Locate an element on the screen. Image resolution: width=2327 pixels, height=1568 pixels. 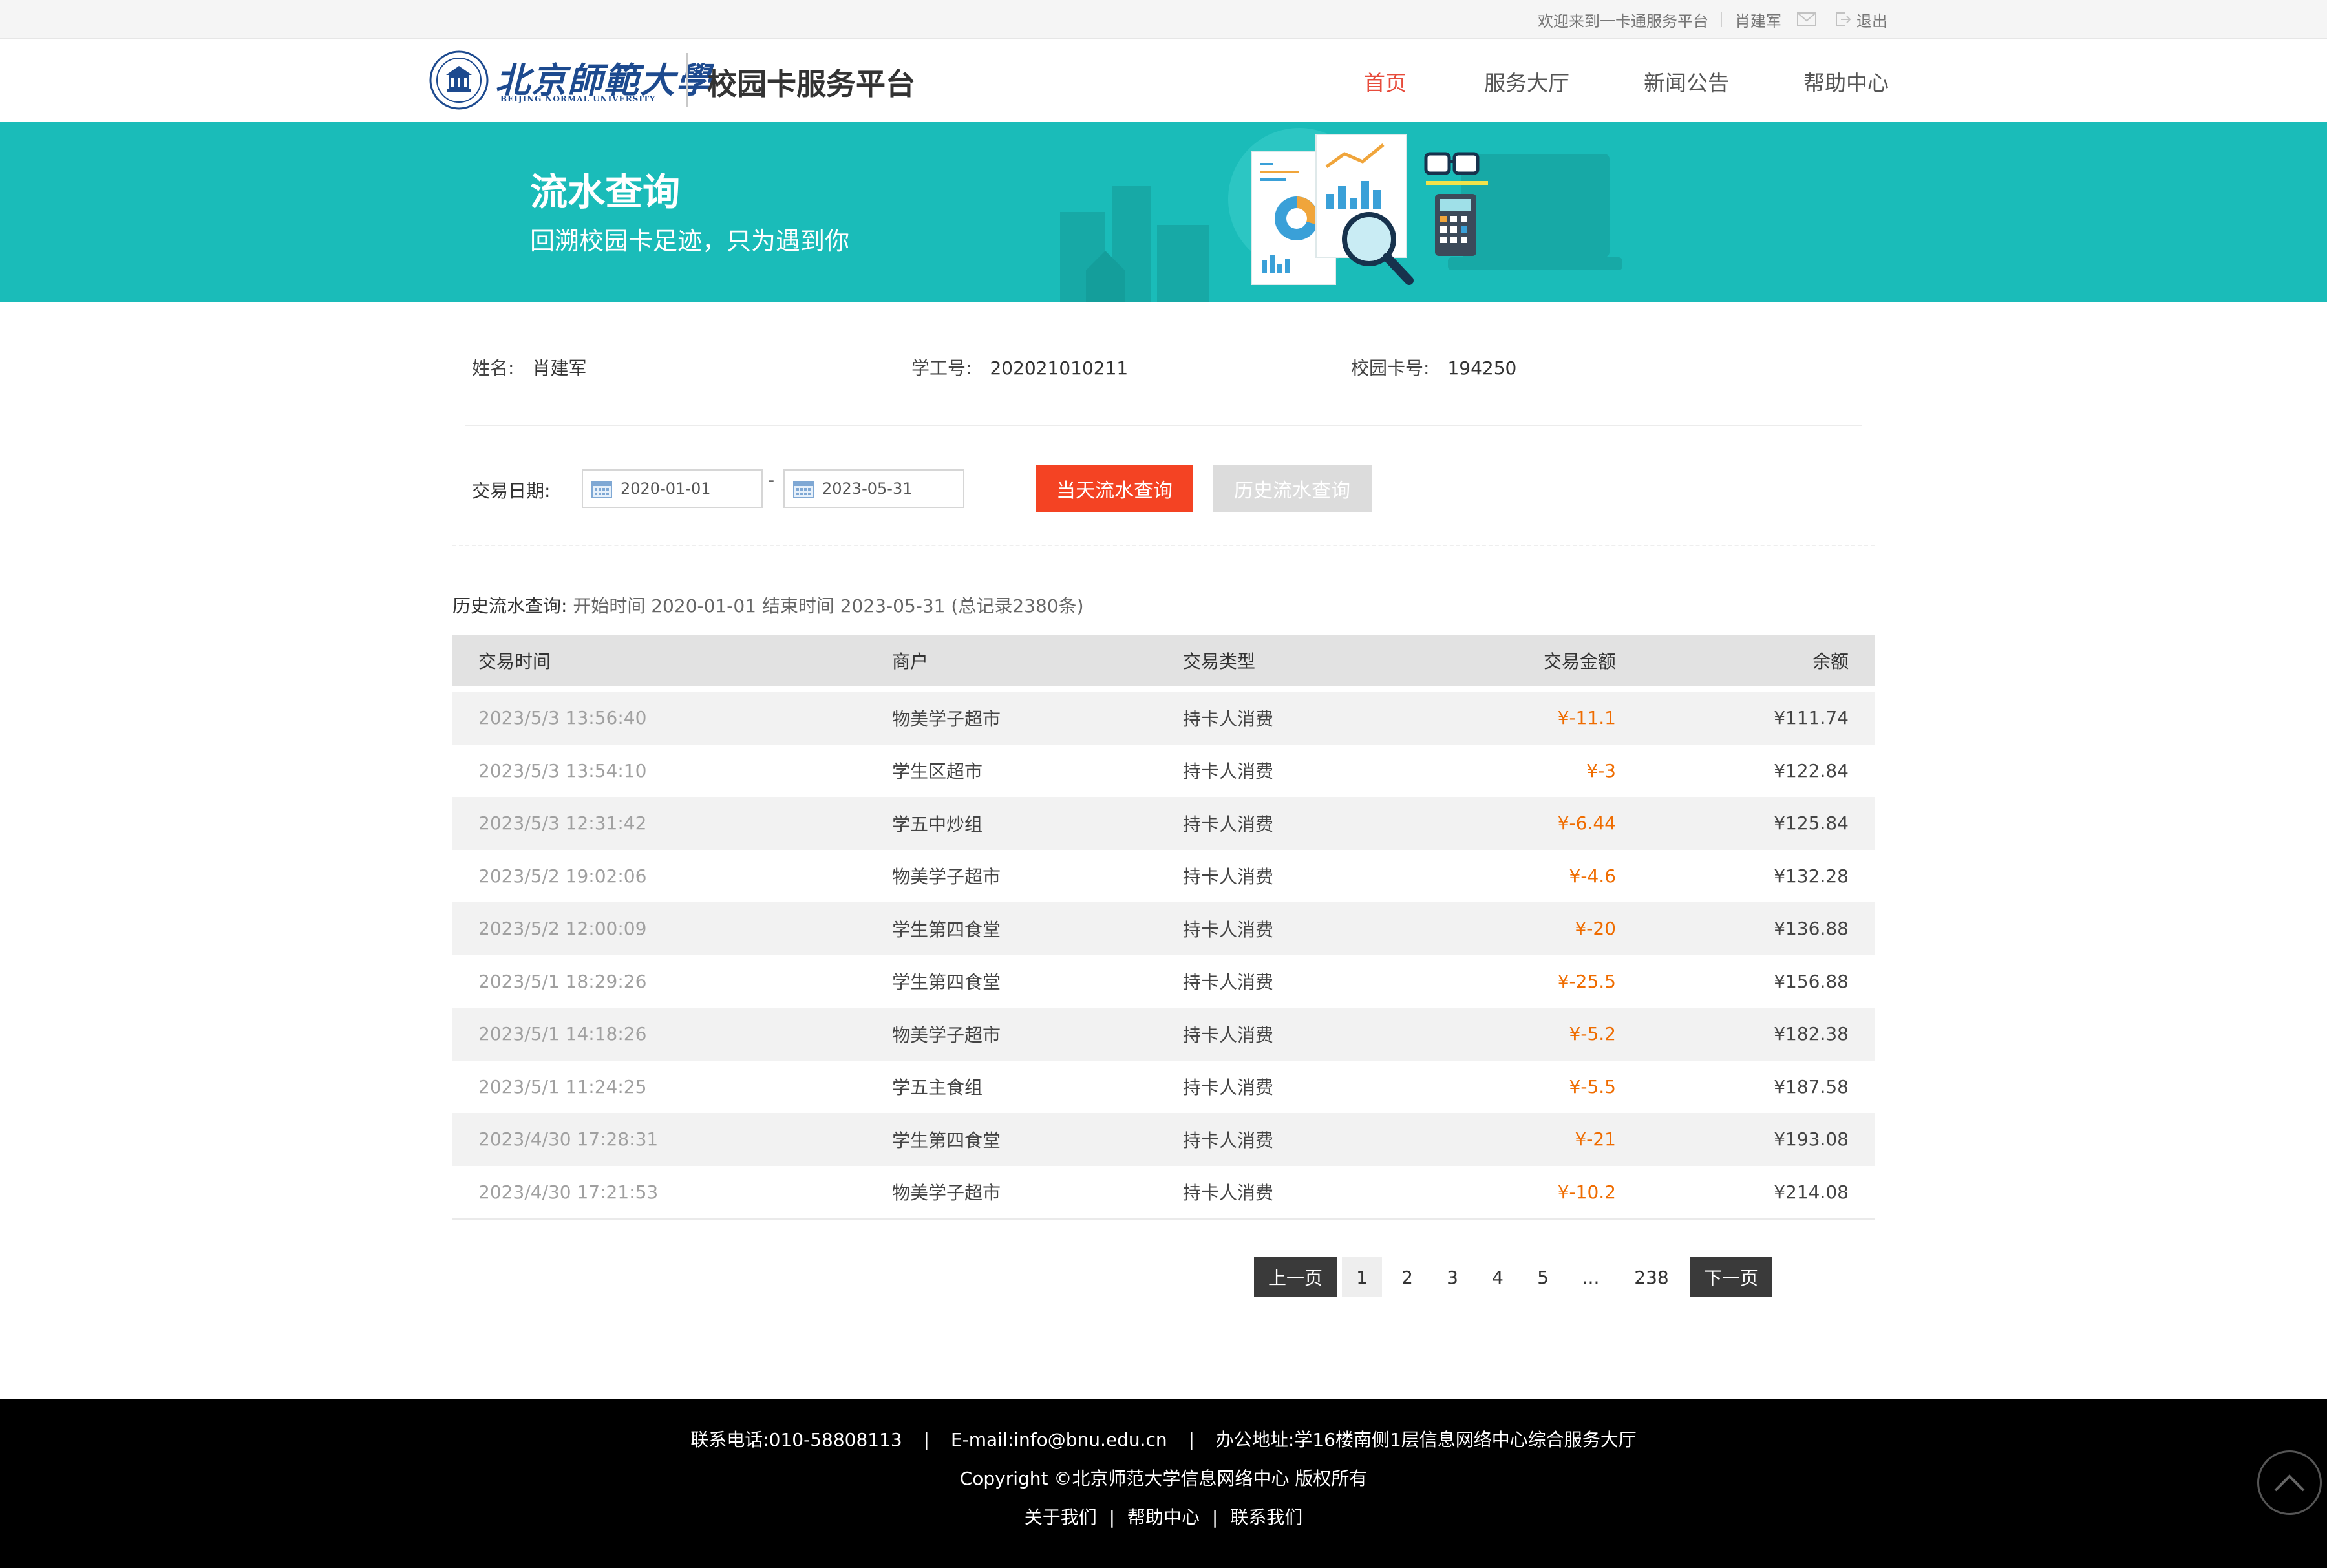
cell-time: 2023/5/3 13:56:40 is located at coordinates (562, 718).